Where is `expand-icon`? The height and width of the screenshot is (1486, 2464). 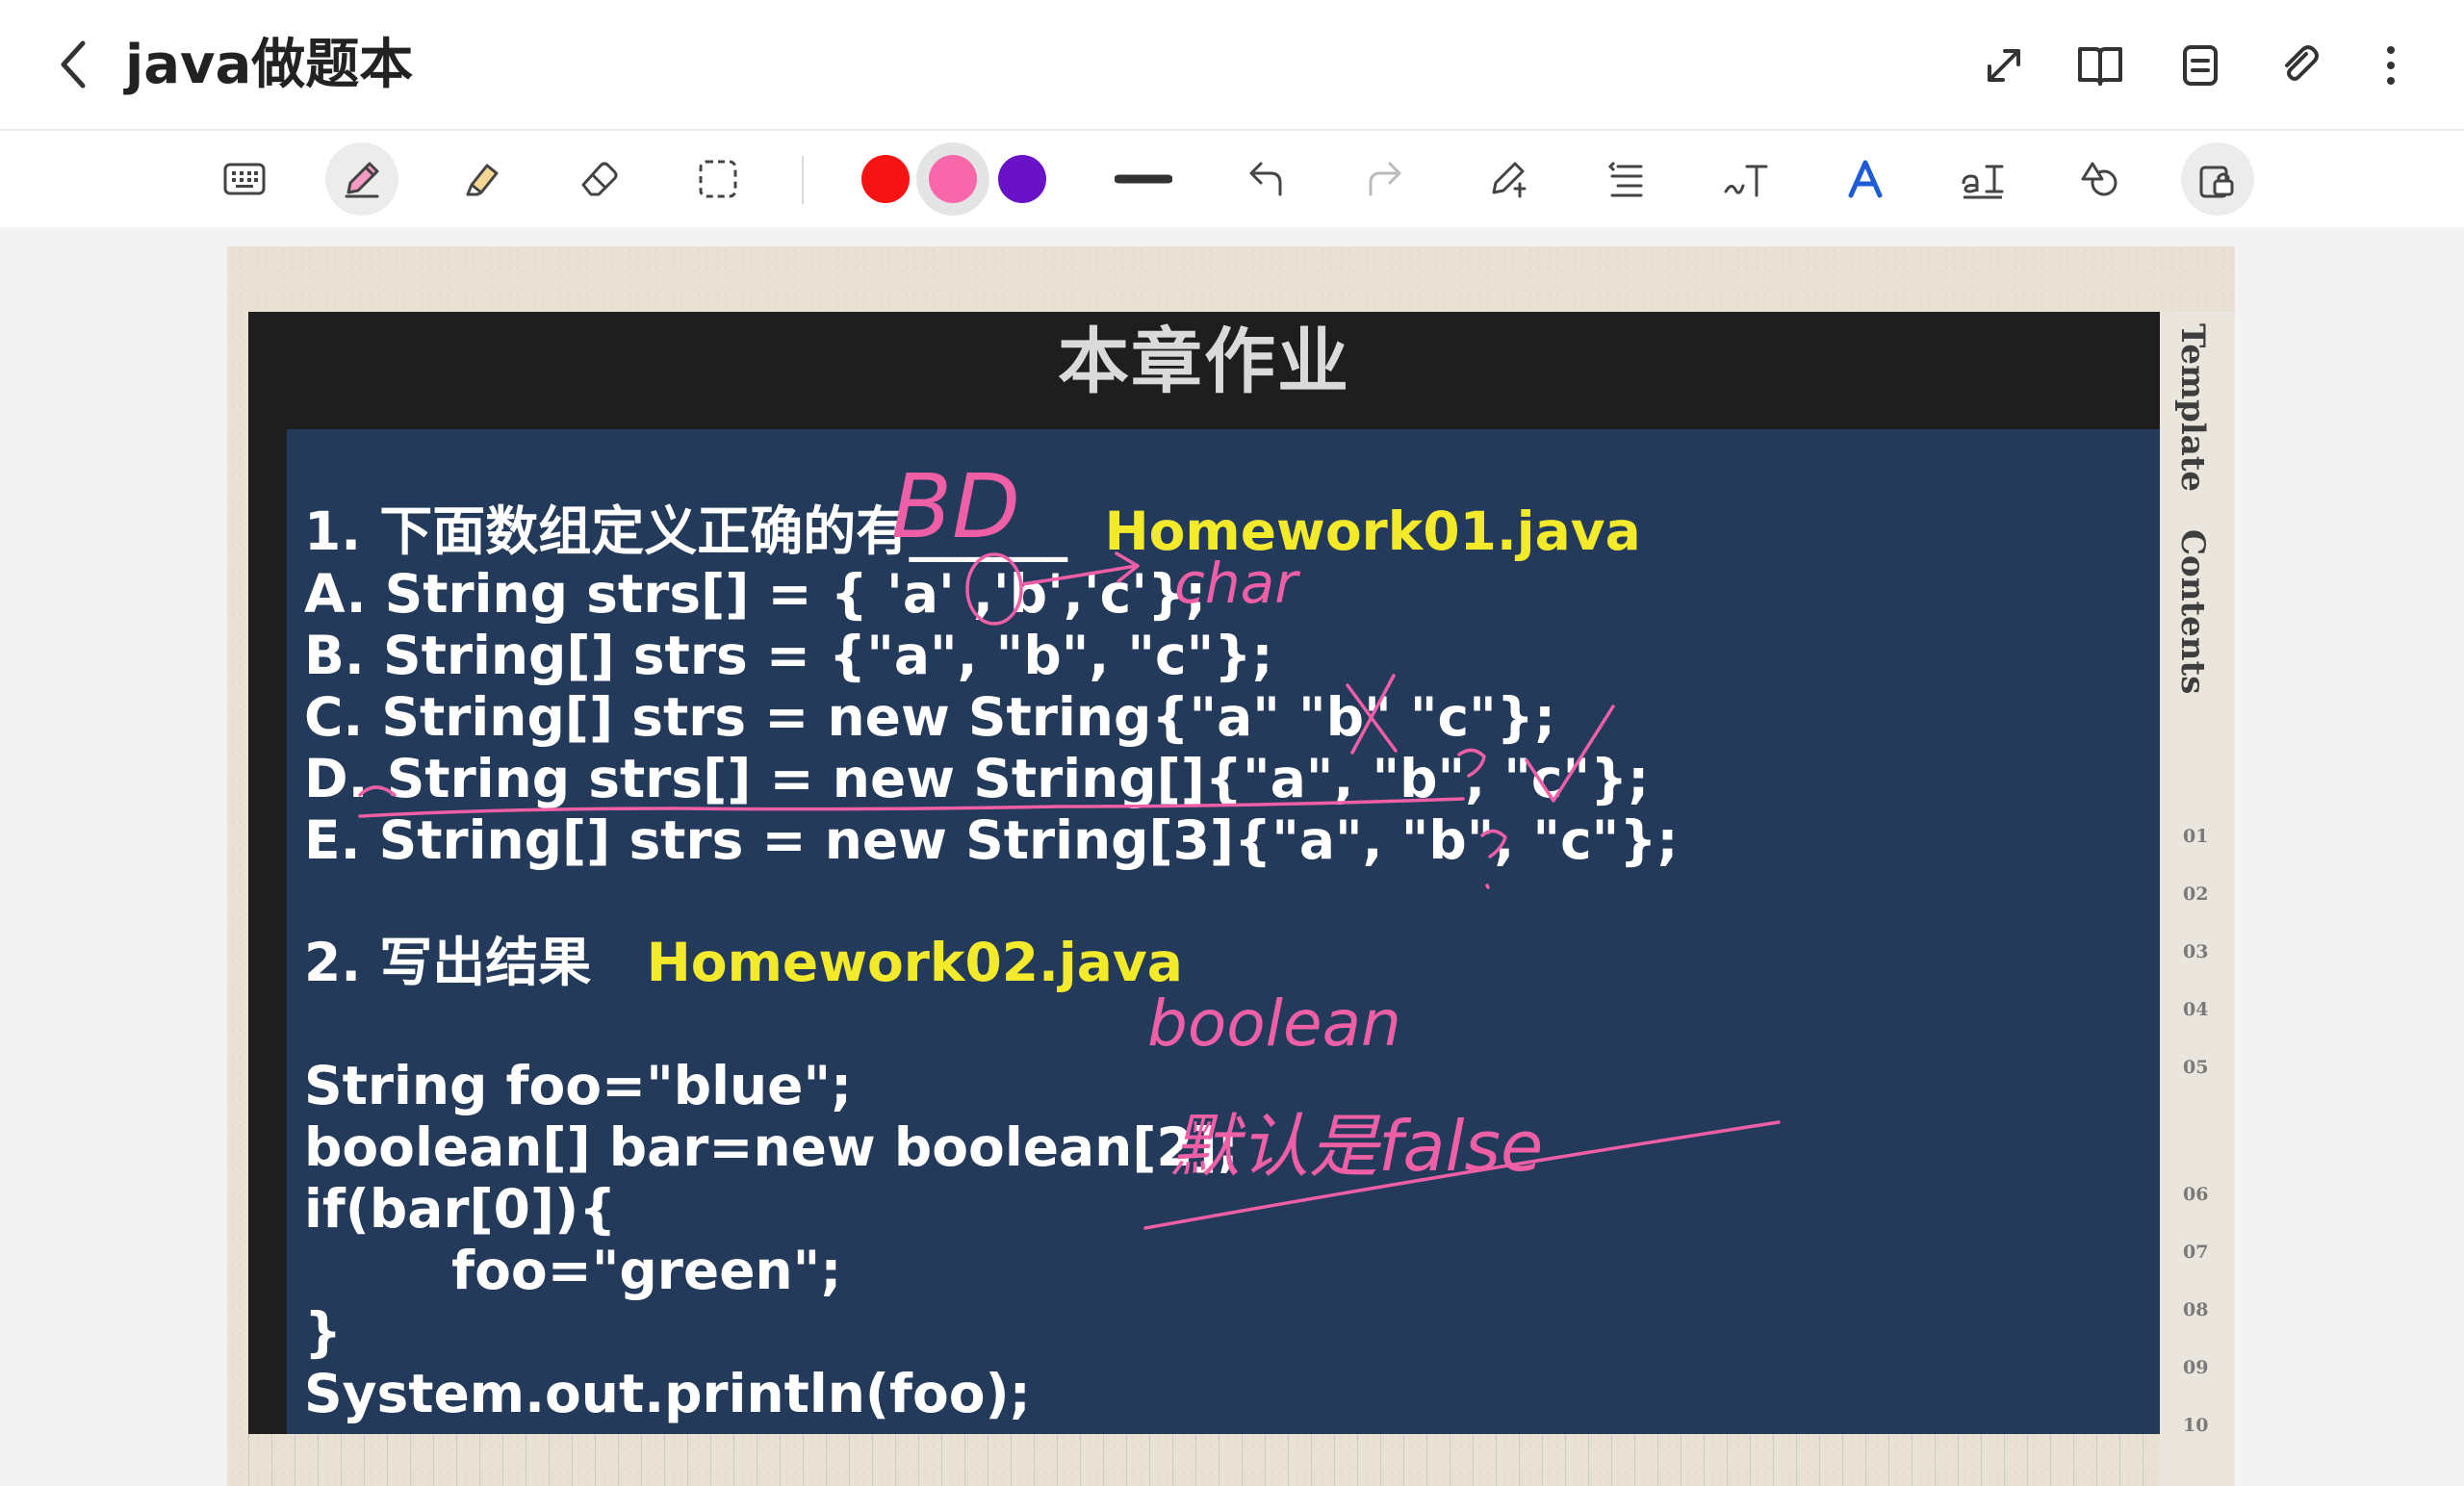 expand-icon is located at coordinates (2004, 65).